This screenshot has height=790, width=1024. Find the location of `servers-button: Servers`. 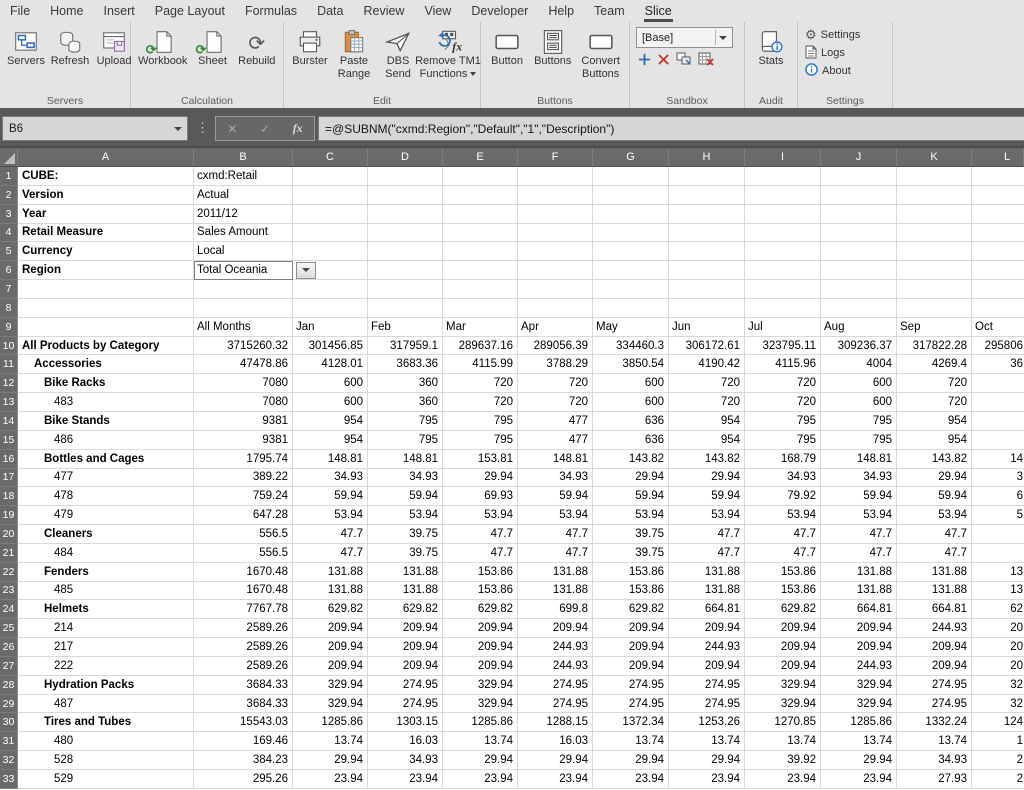

servers-button: Servers is located at coordinates (26, 46).